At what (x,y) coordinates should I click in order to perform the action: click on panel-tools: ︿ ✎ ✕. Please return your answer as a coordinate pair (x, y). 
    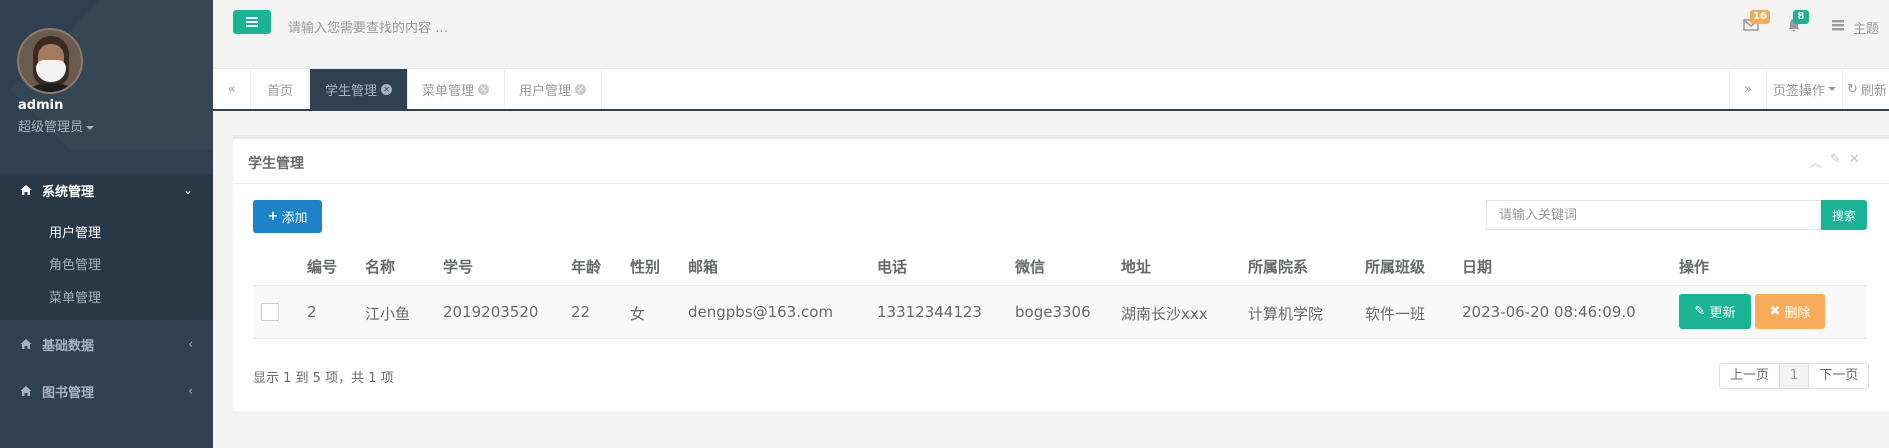
    Looking at the image, I should click on (1849, 161).